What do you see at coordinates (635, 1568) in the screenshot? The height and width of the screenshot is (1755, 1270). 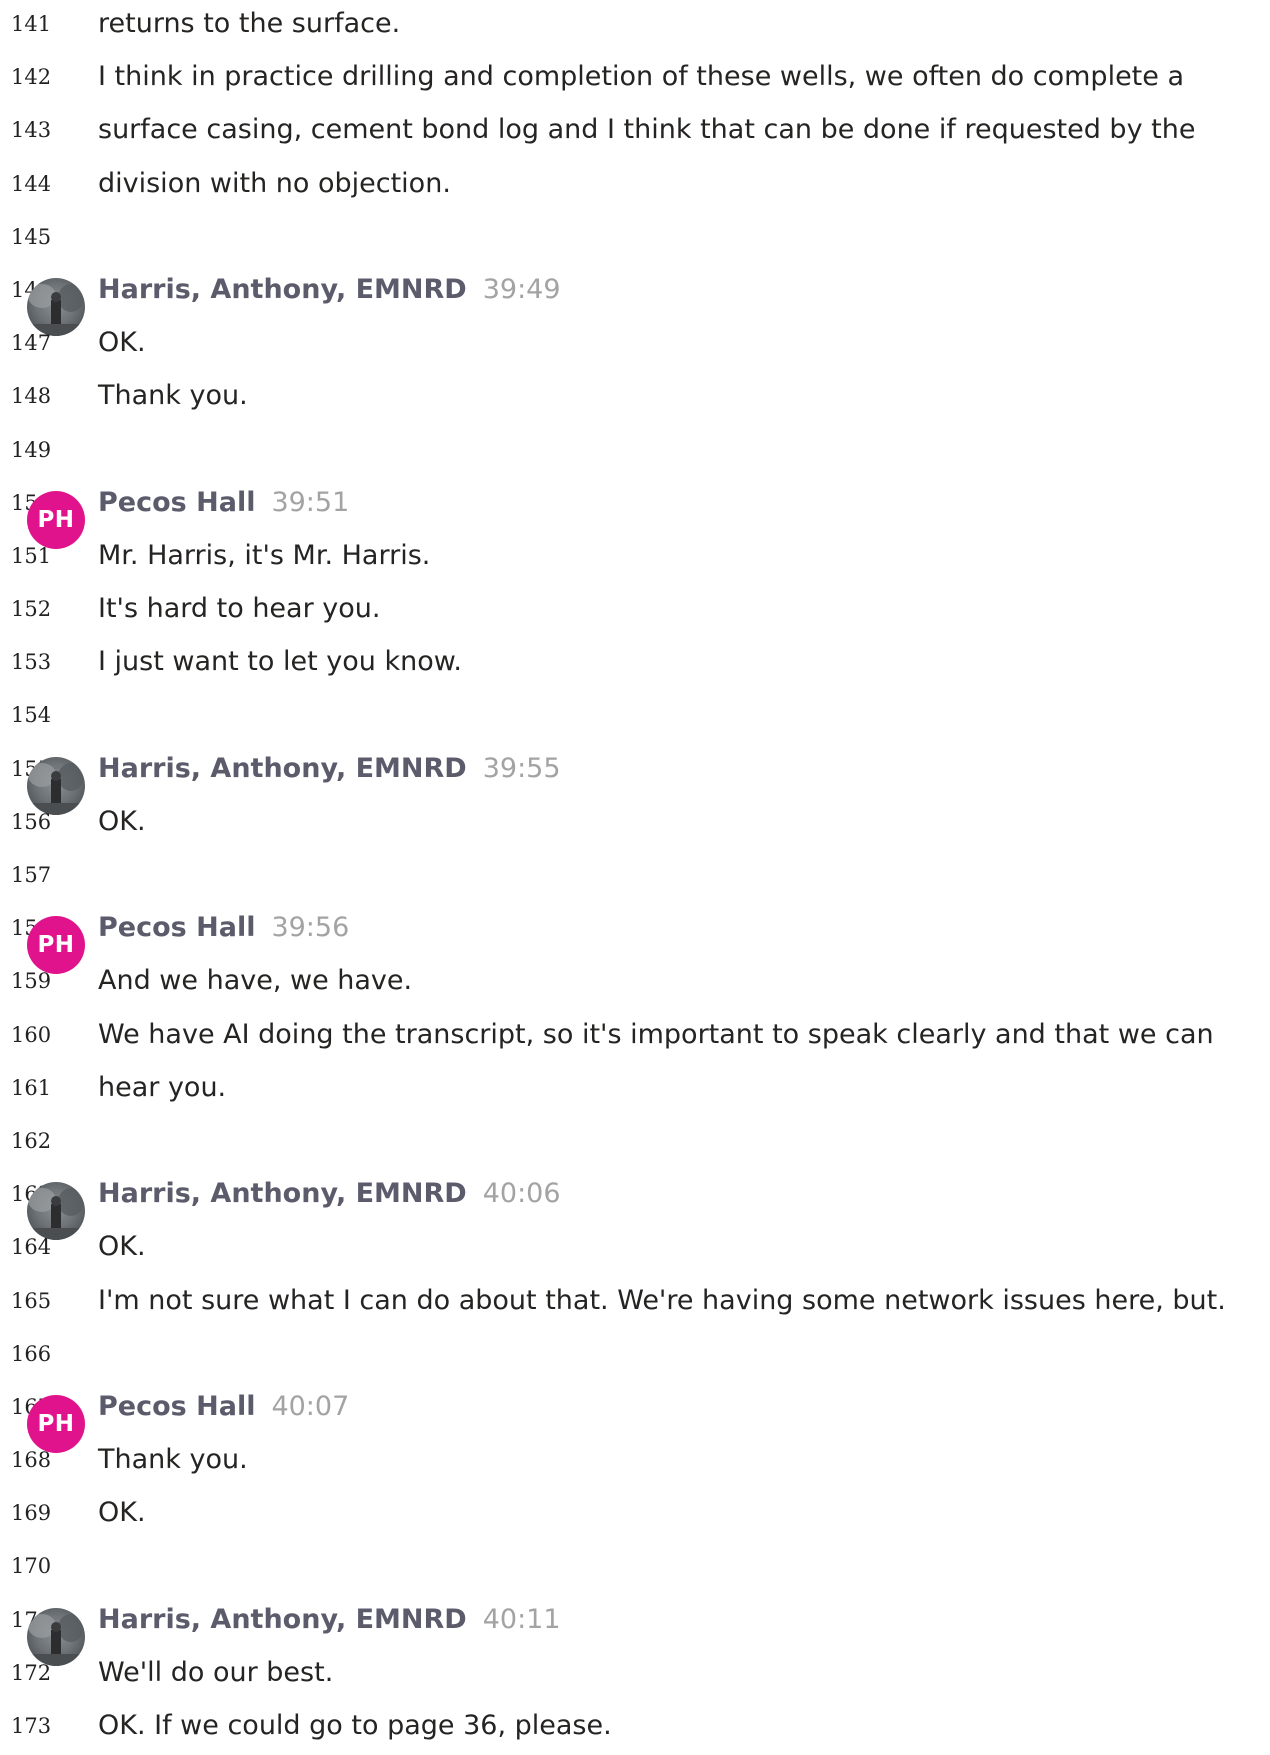 I see `transcript-line: 170` at bounding box center [635, 1568].